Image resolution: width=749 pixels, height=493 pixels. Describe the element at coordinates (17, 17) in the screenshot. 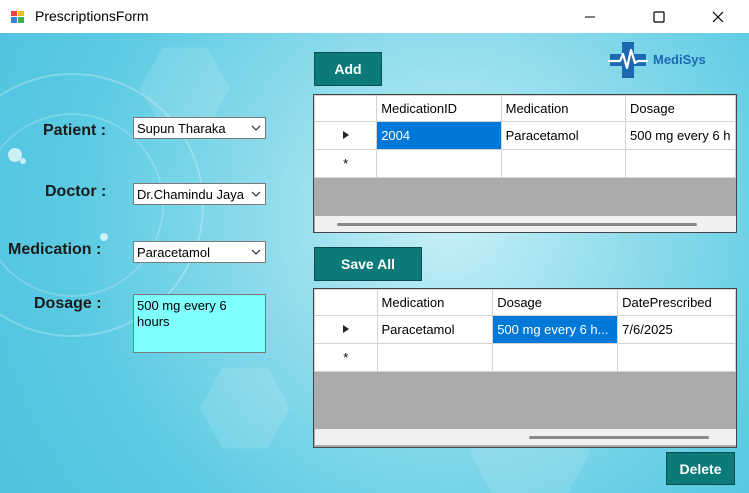

I see `app-form-icon` at that location.